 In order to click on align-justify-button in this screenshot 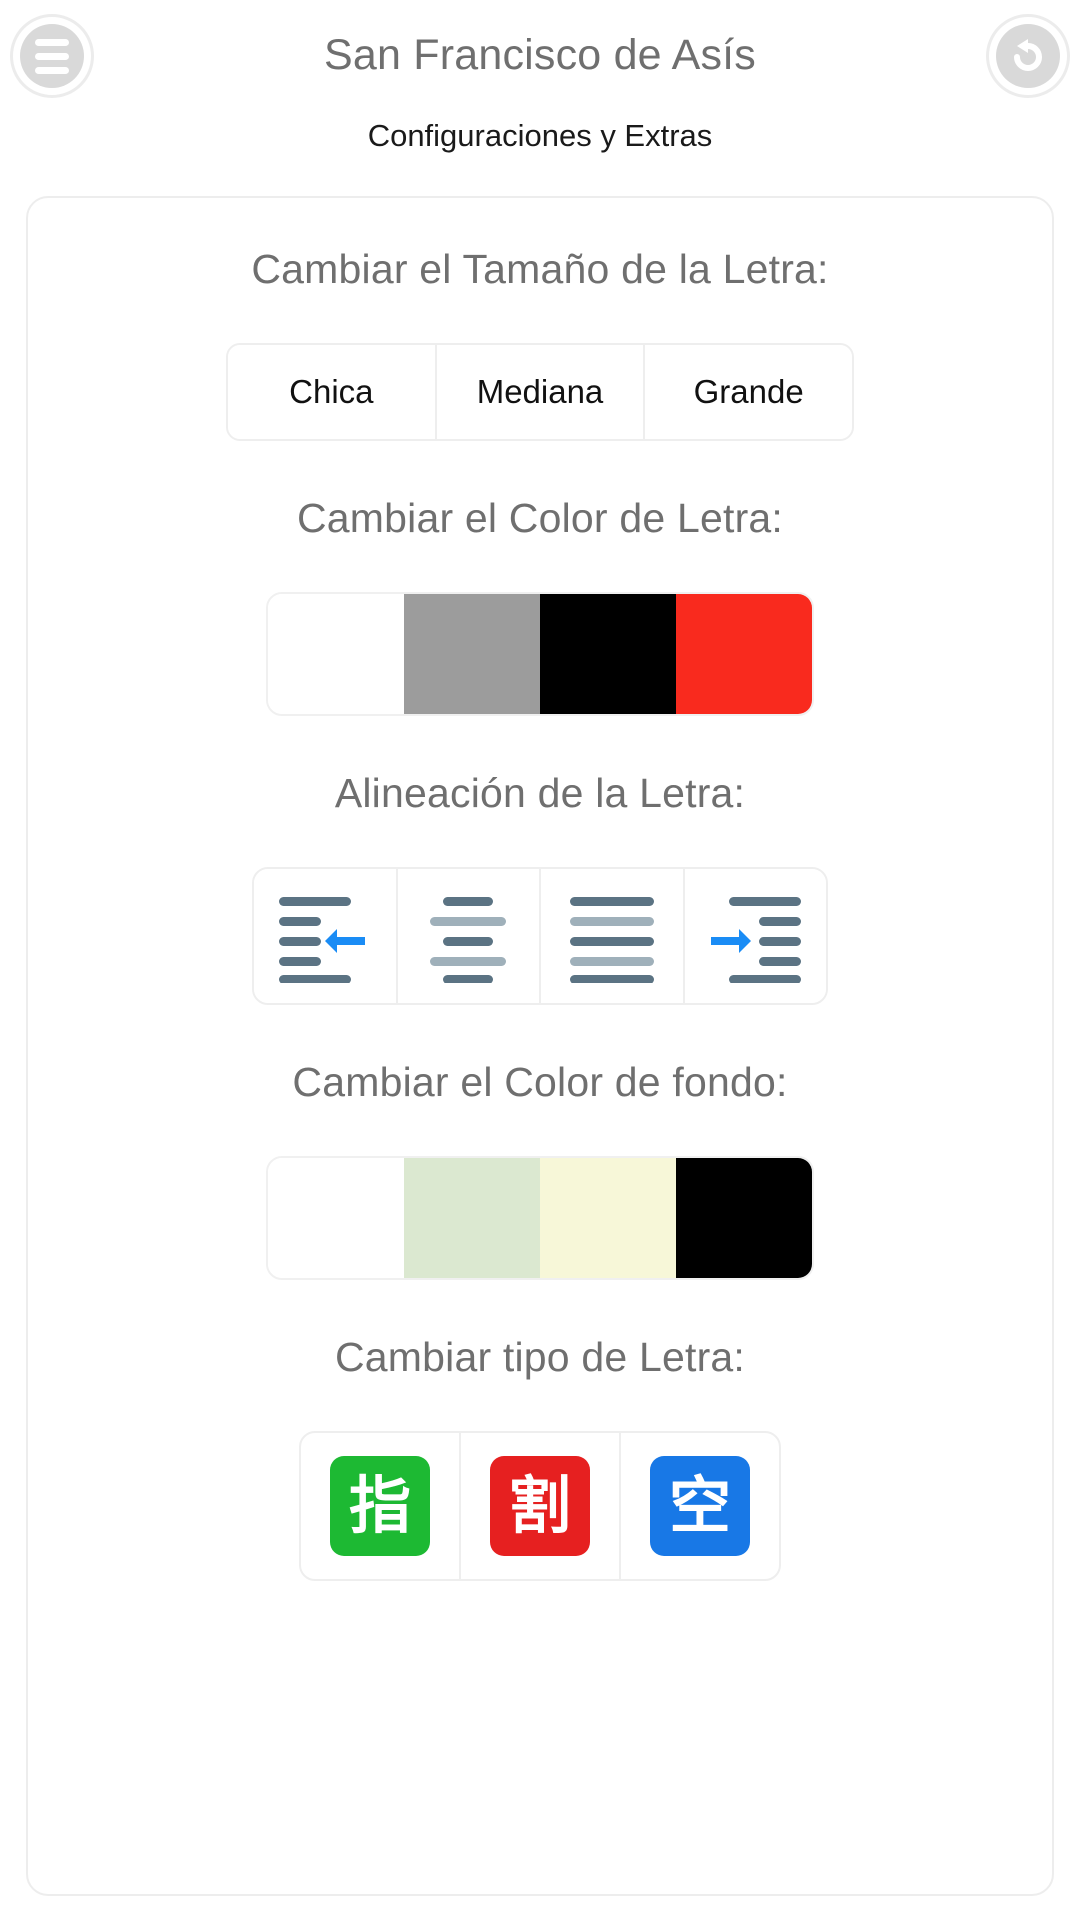, I will do `click(613, 936)`.